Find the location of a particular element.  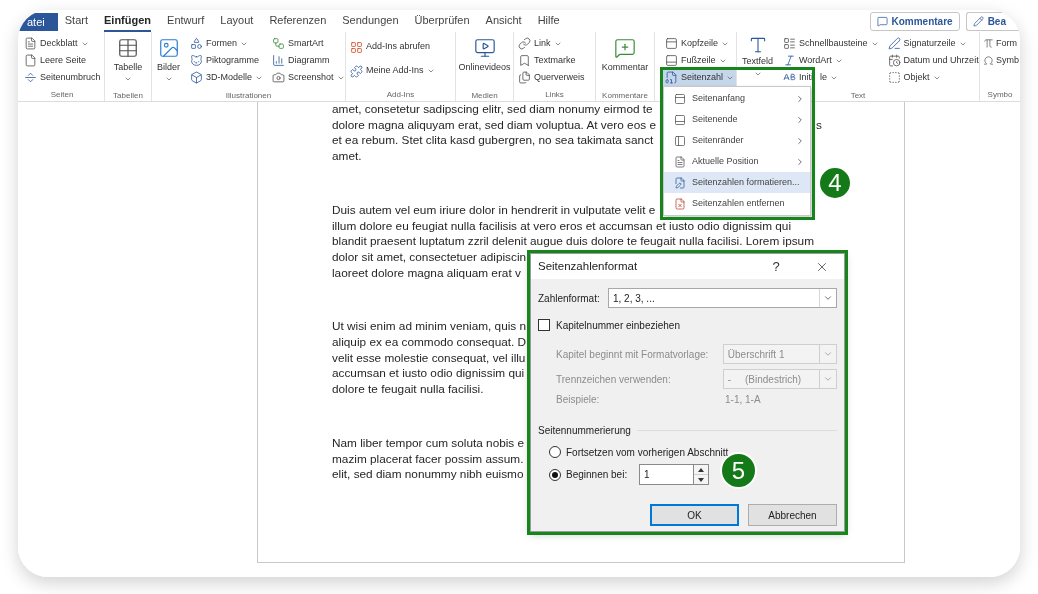

ribbon-tab: Überprüfen is located at coordinates (442, 21).